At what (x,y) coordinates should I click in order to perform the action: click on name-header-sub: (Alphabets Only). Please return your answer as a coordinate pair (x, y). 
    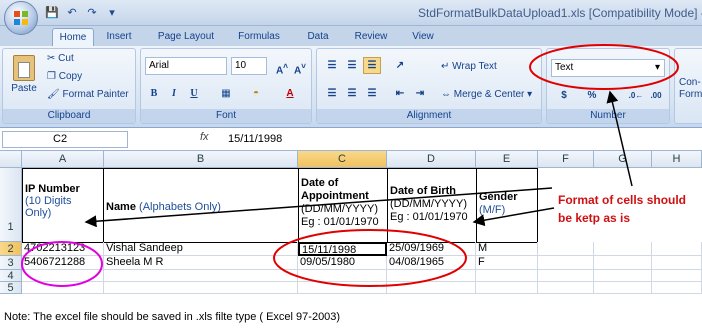
    Looking at the image, I should click on (180, 207).